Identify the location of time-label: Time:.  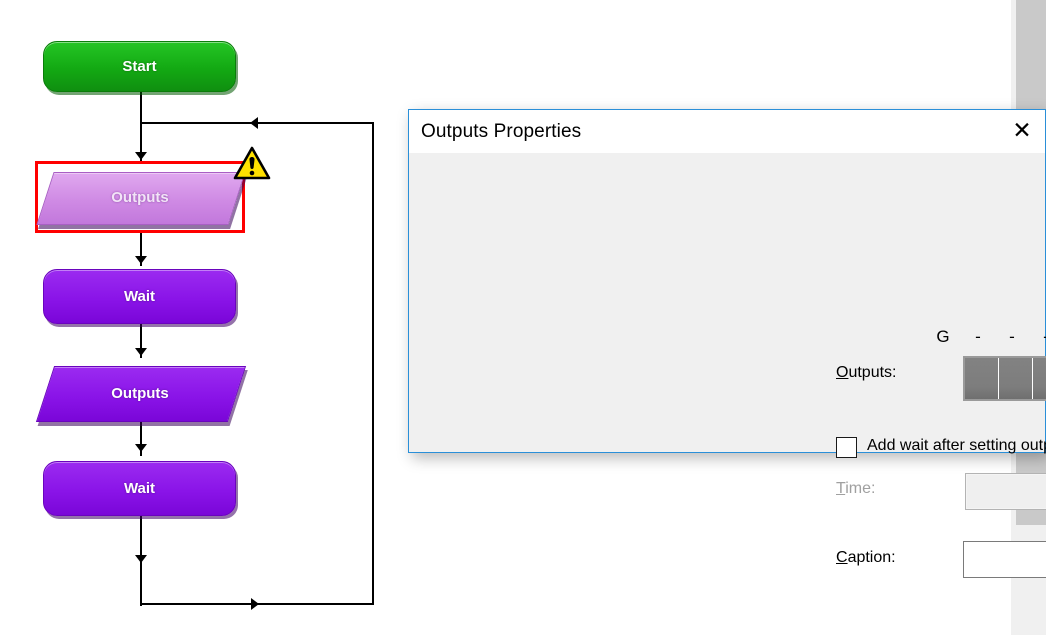
(856, 488).